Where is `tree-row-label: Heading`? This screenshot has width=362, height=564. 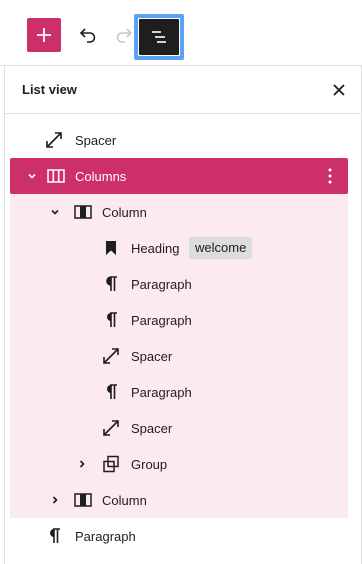 tree-row-label: Heading is located at coordinates (155, 248).